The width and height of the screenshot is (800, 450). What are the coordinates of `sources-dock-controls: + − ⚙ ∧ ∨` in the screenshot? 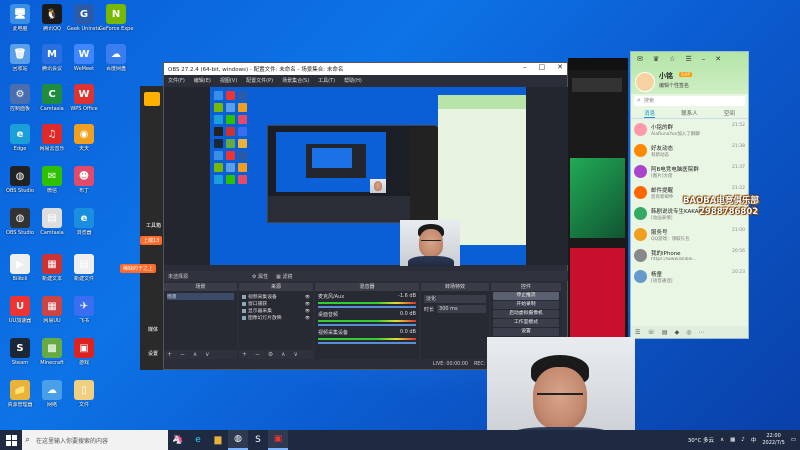 It's located at (276, 354).